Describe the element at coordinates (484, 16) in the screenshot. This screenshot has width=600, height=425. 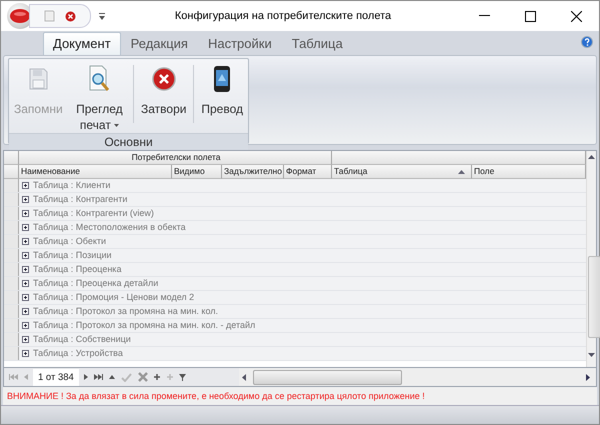
I see `minimize-icon` at that location.